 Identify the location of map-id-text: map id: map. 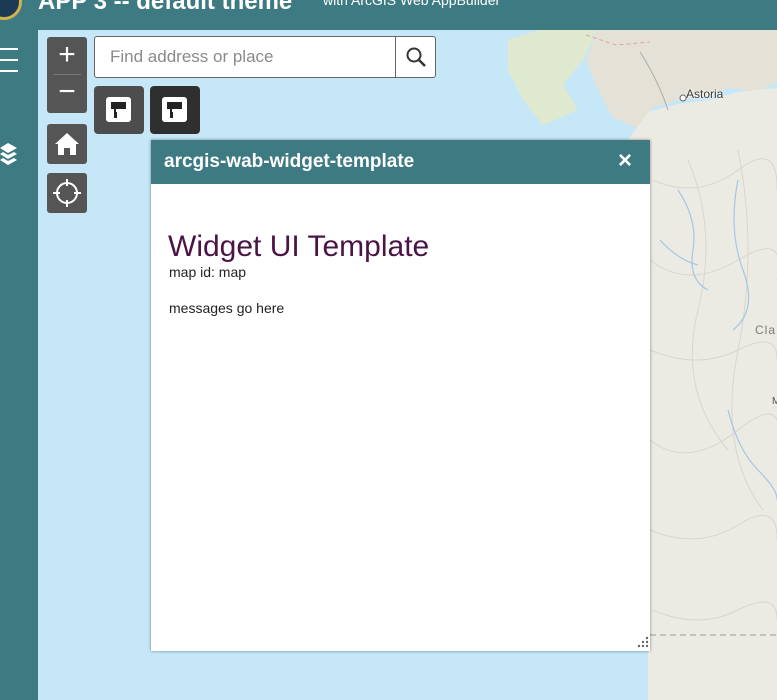
(208, 272).